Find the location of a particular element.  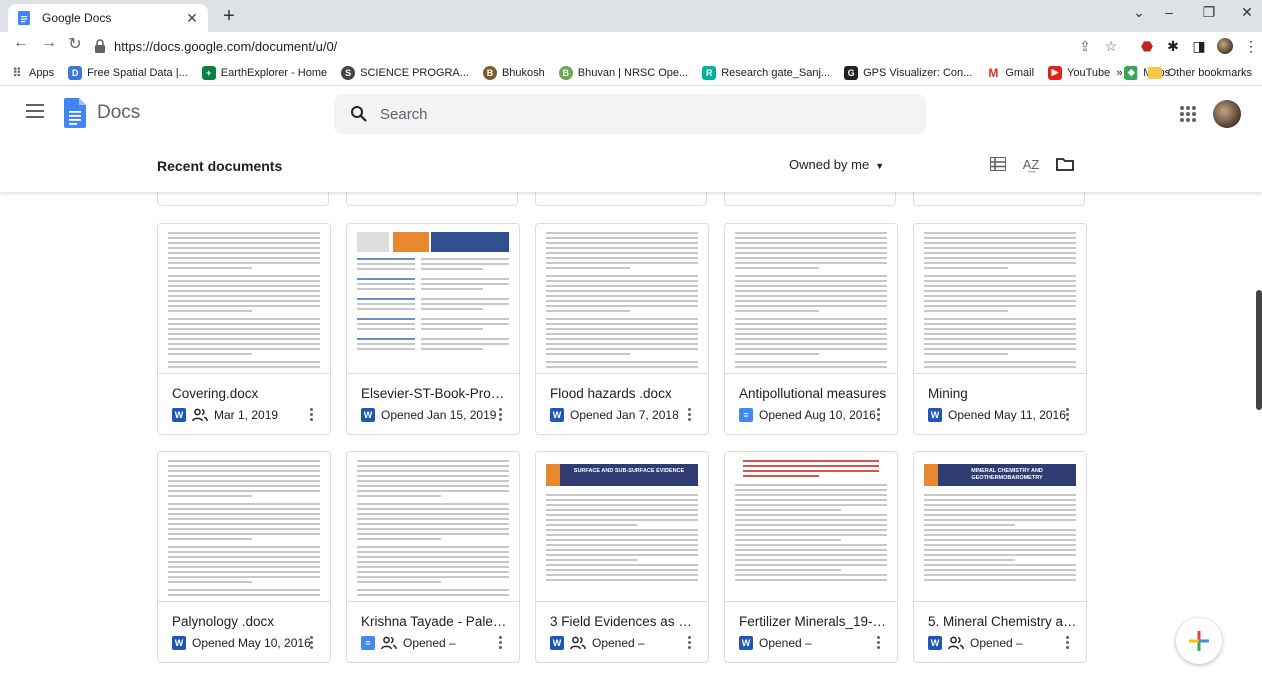

bookmark-apps: ⠿ Apps is located at coordinates (32, 73).